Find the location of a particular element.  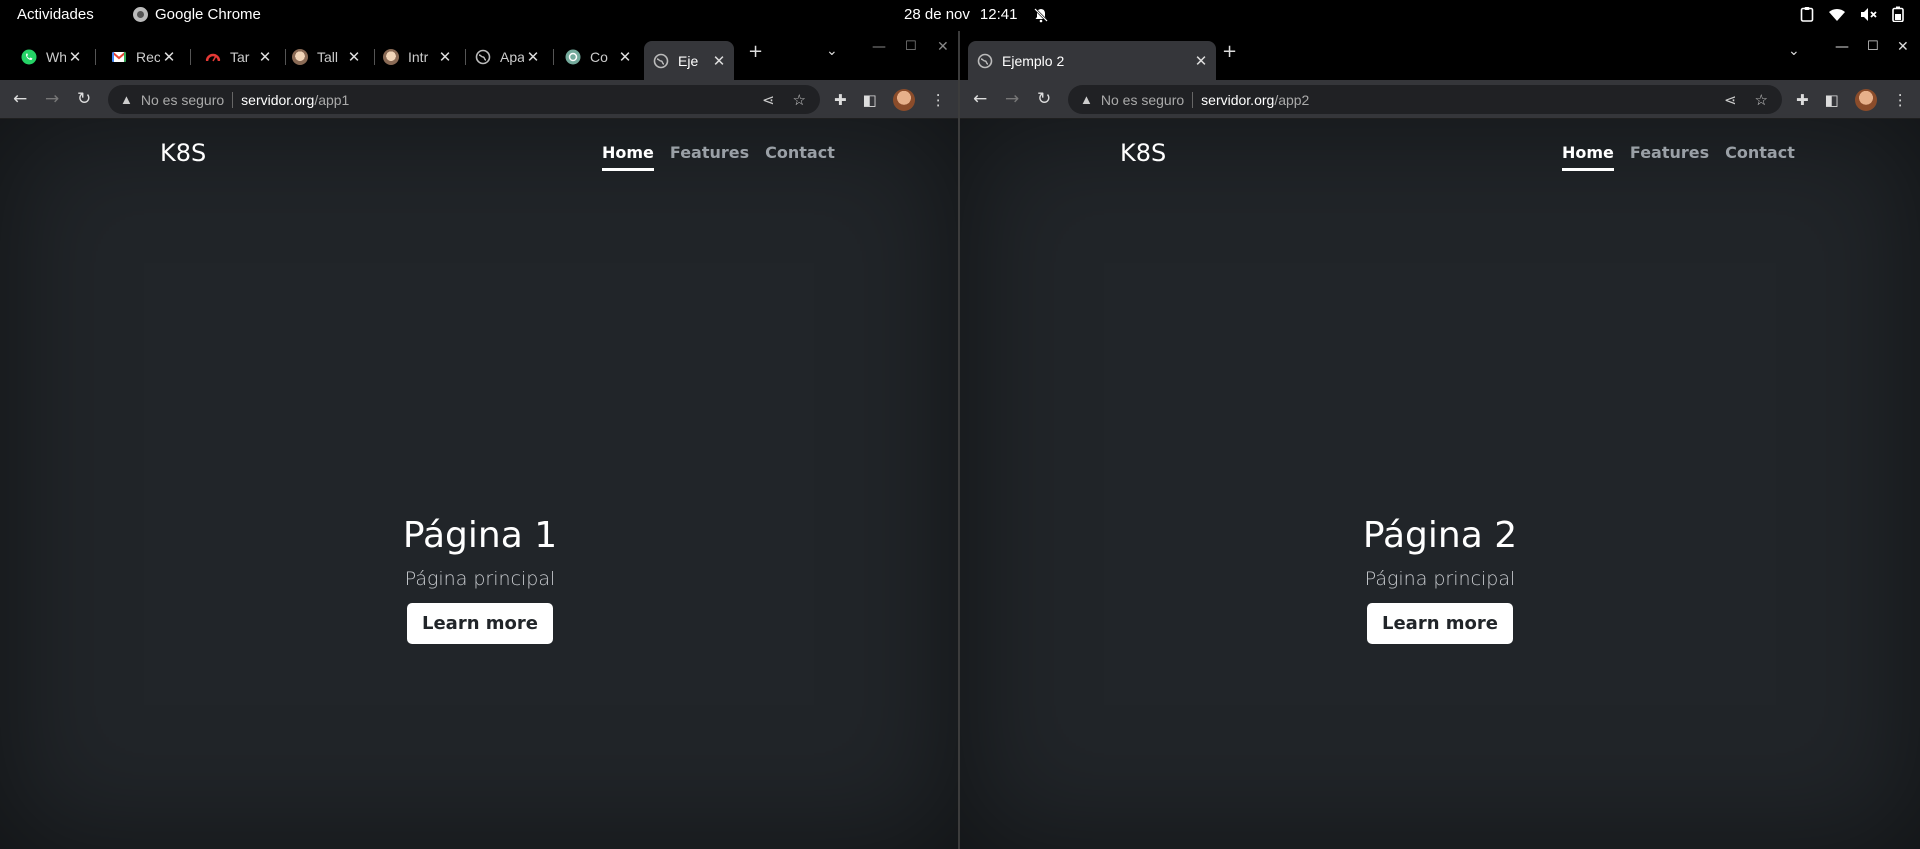

address-bar: ▲ No es seguro servidor.org /app1 ⋖ ☆ is located at coordinates (464, 99).